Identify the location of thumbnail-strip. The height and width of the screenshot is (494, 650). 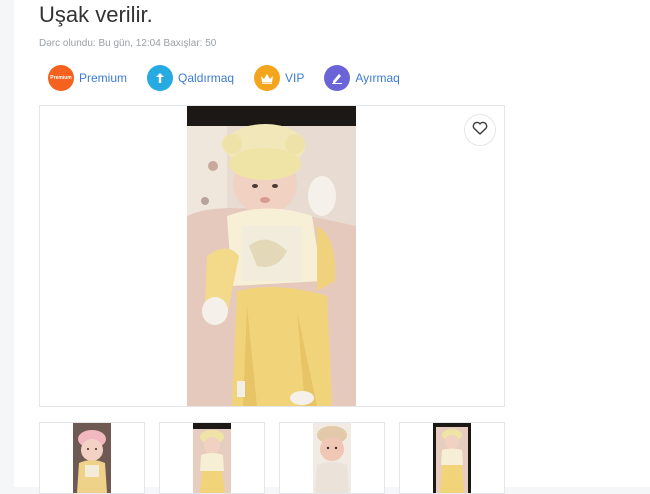
(279, 458).